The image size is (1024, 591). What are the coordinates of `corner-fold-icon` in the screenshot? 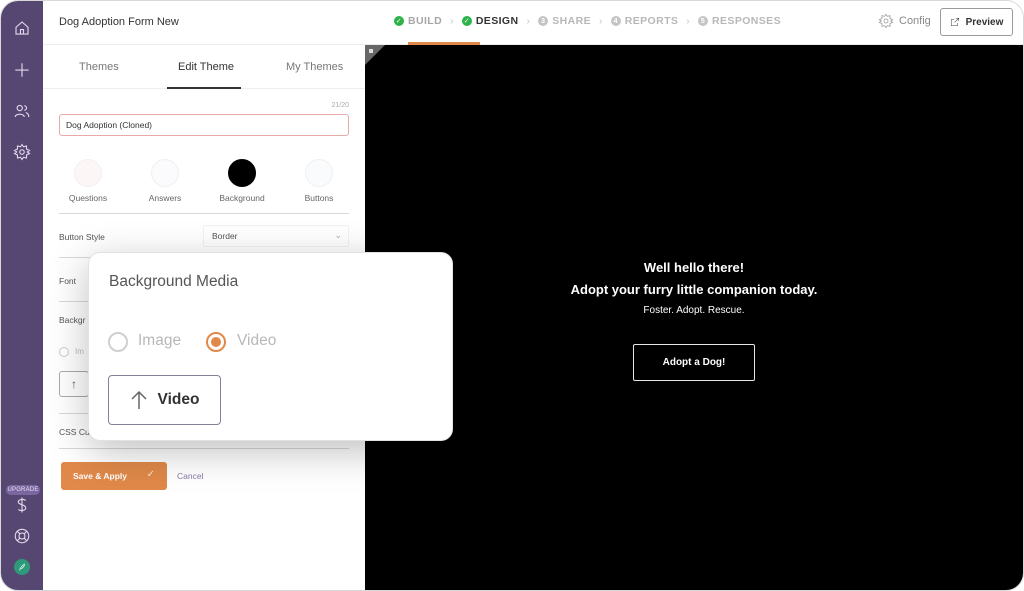 It's located at (375, 55).